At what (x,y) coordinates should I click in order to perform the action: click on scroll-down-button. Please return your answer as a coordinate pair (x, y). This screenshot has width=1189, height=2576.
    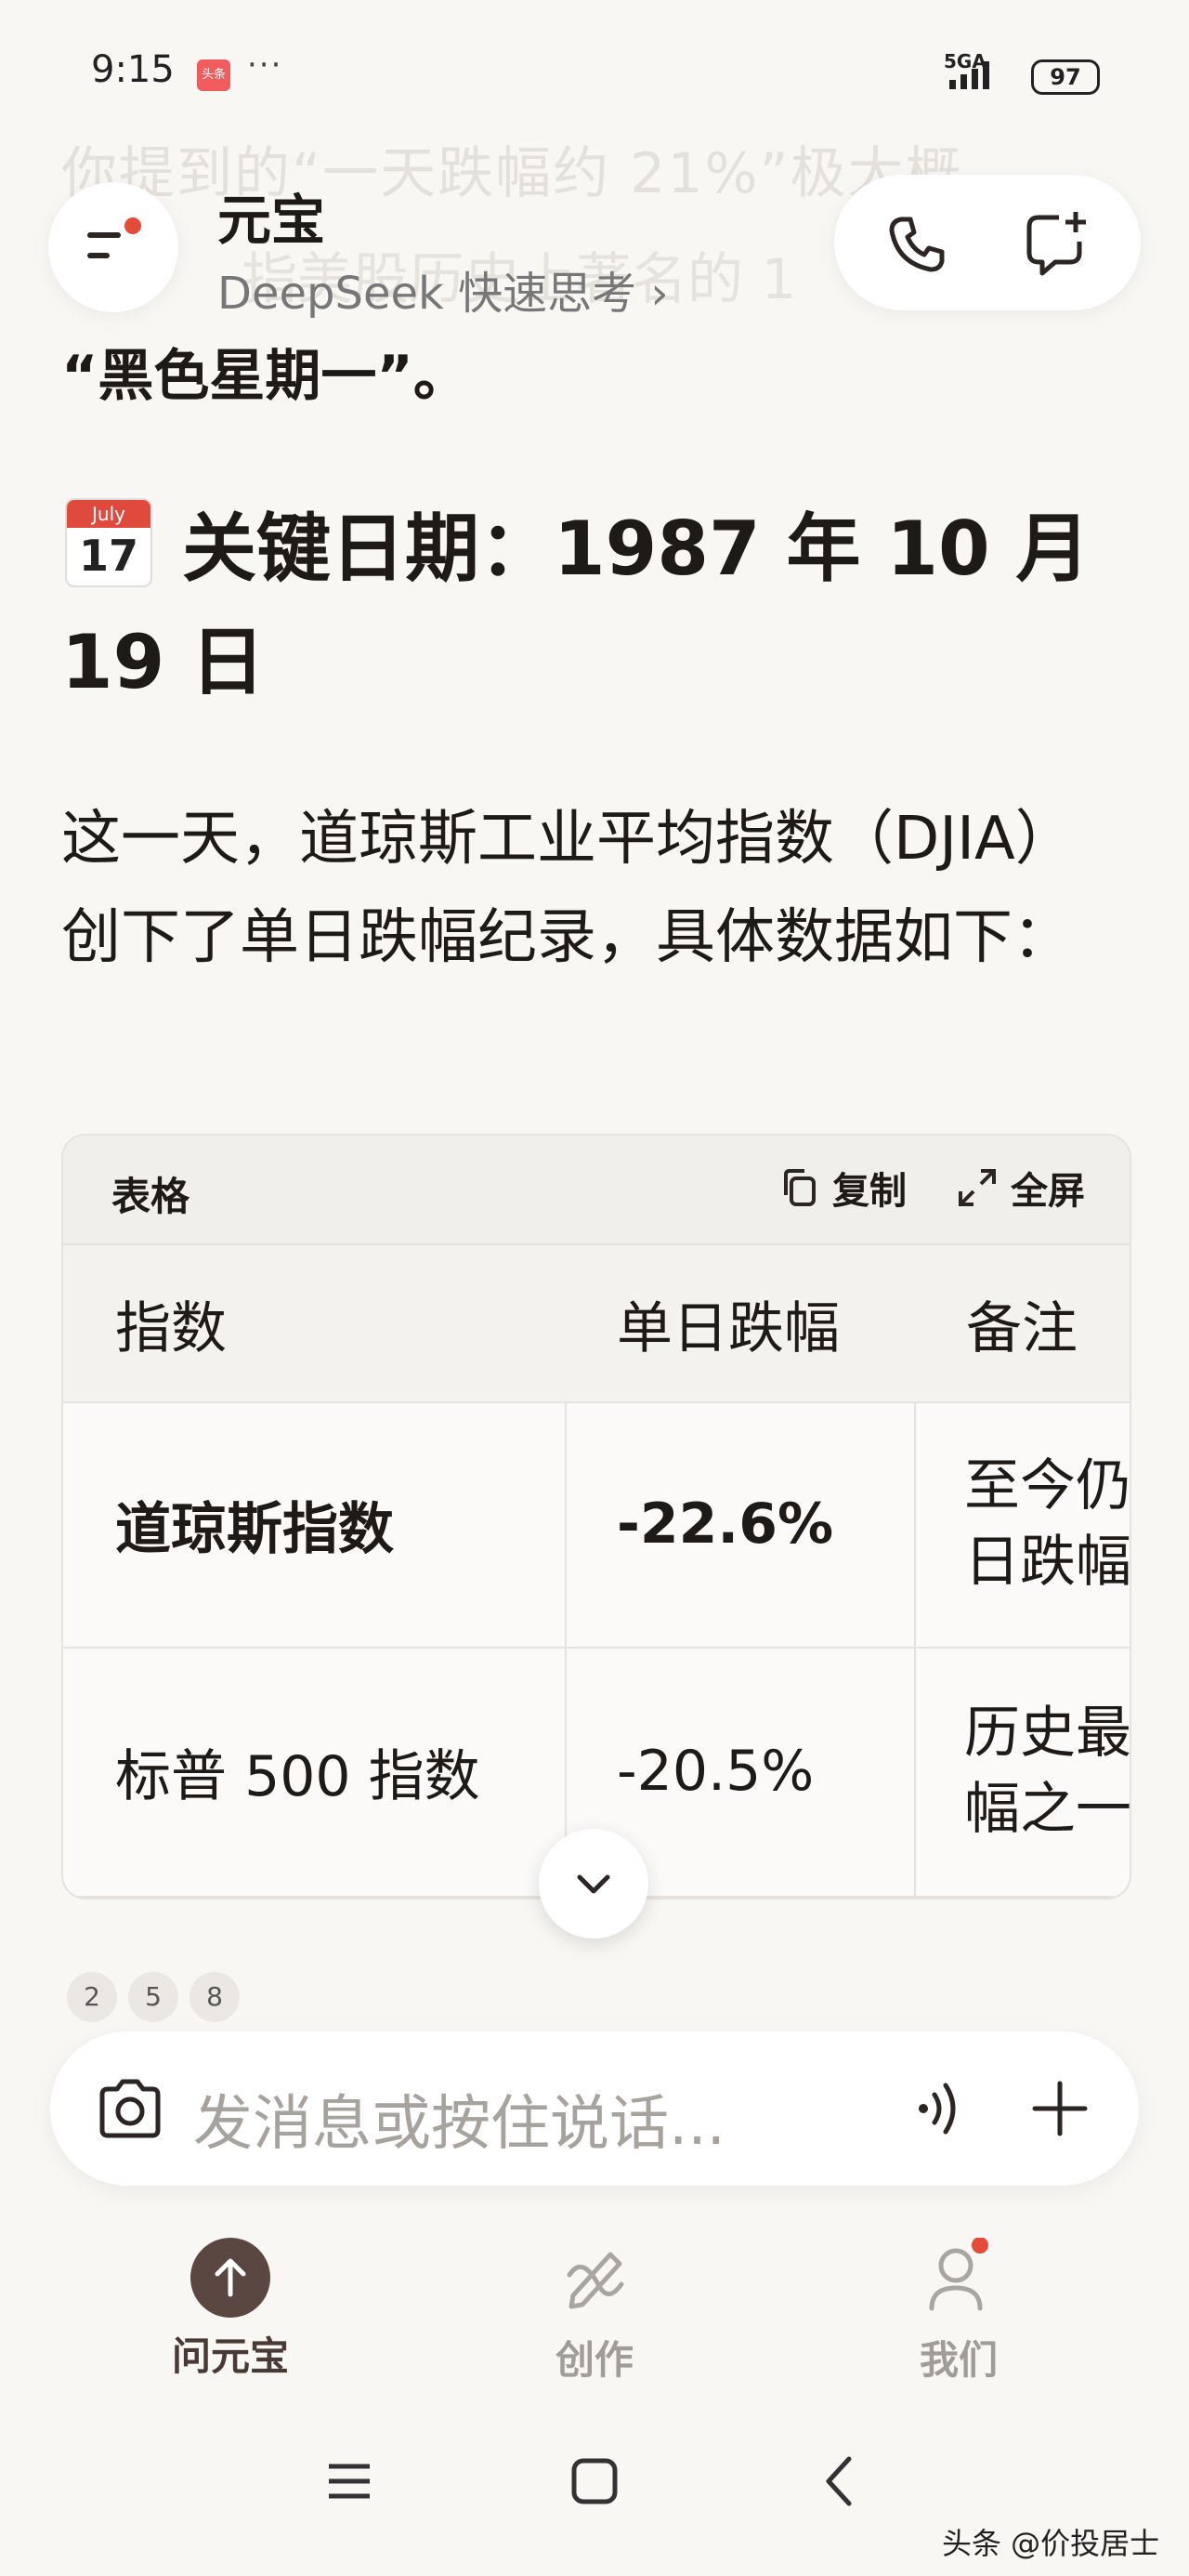
    Looking at the image, I should click on (593, 1884).